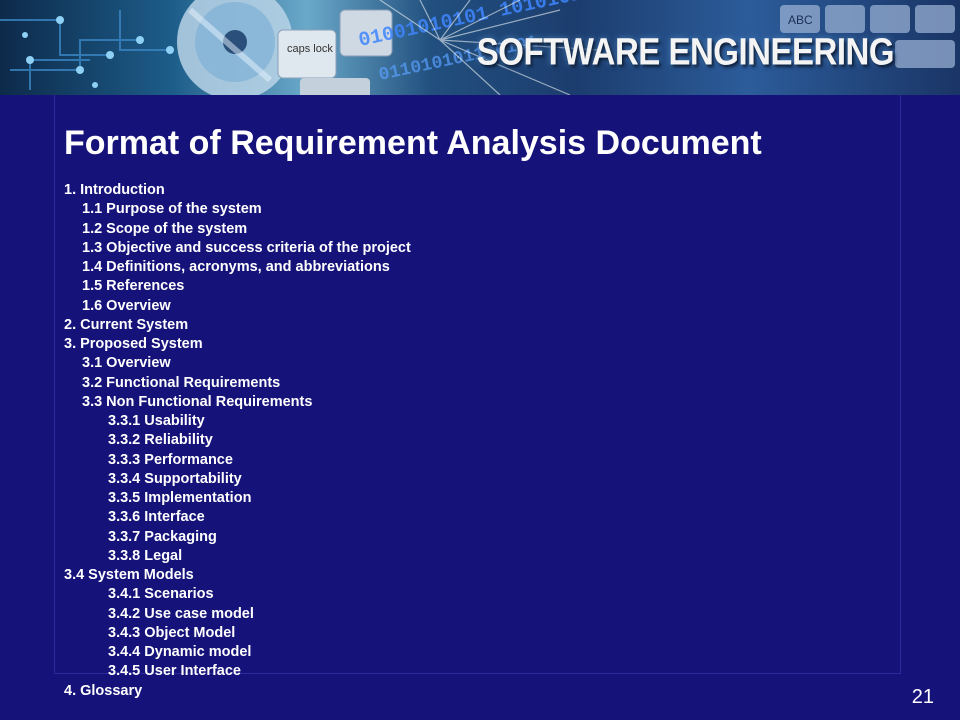  What do you see at coordinates (685, 51) in the screenshot?
I see `banner-title: SOFTWARE ENGINEERING` at bounding box center [685, 51].